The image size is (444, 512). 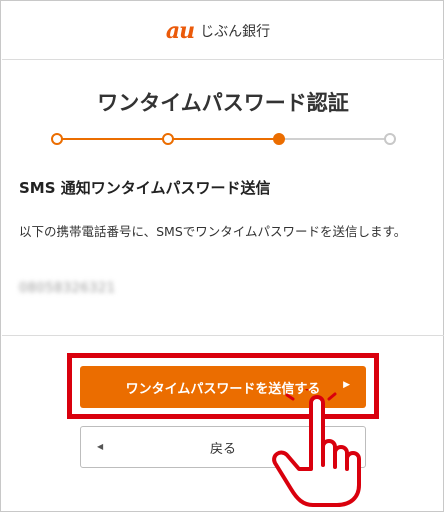 I want to click on divider, so click(x=223, y=335).